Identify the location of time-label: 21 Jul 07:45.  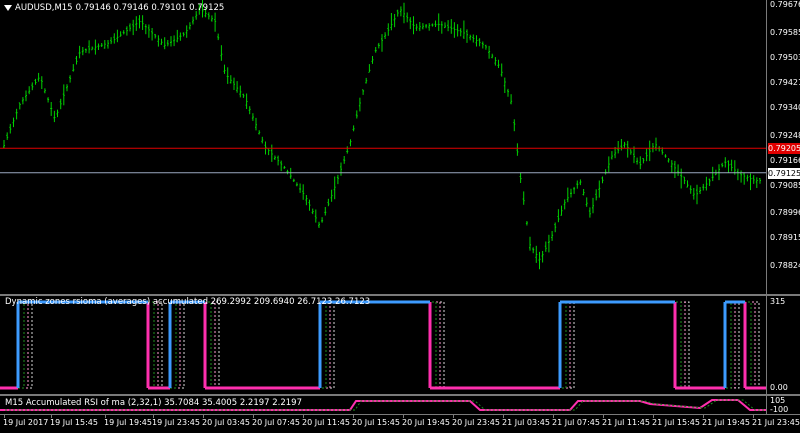
(576, 422).